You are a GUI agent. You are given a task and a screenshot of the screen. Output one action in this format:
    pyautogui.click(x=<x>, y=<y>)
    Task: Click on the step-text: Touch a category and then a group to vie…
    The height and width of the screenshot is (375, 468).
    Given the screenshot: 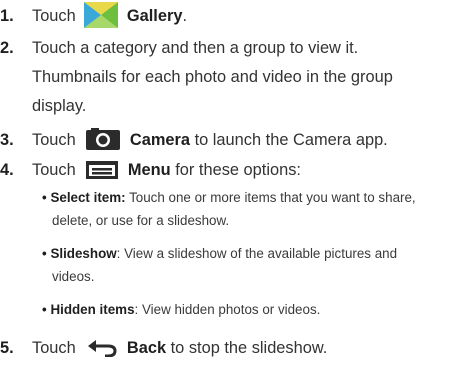 What is the action you would take?
    pyautogui.click(x=195, y=48)
    